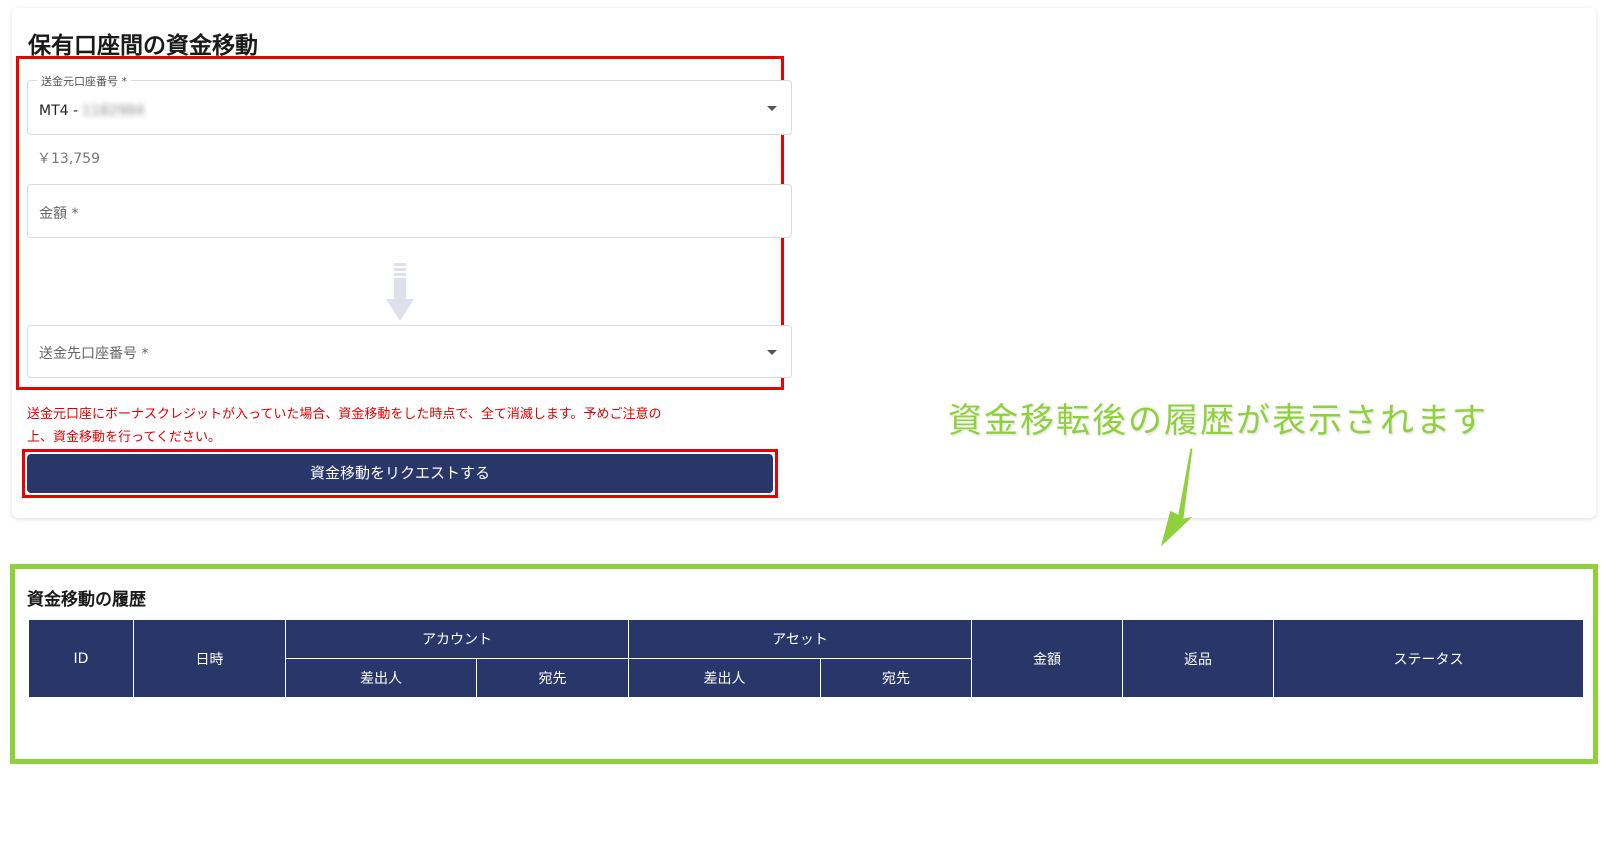 Image resolution: width=1604 pixels, height=853 pixels. I want to click on col-header-account-recipient: 宛先, so click(552, 678).